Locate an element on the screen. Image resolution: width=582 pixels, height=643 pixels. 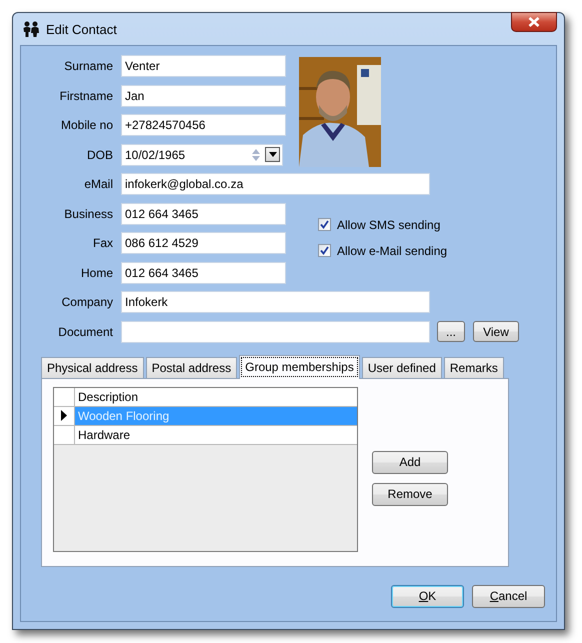
text-field is located at coordinates (275, 331).